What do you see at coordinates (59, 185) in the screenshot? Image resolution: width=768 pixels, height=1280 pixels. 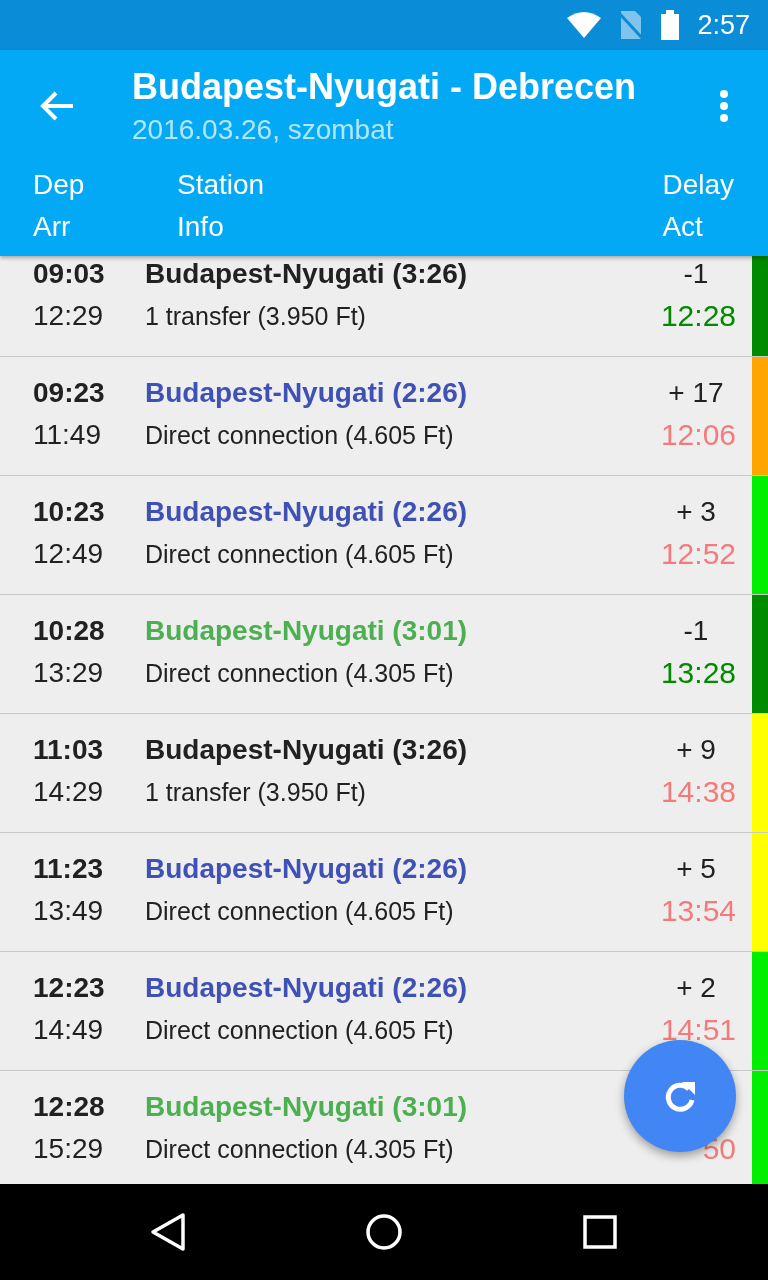 I see `column-header: Dep` at bounding box center [59, 185].